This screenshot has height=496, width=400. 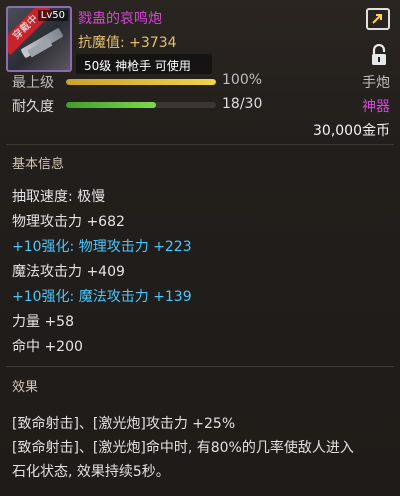 What do you see at coordinates (102, 297) in the screenshot?
I see `stat-enhance-magic: +10强化: 魔法攻击力 +139` at bounding box center [102, 297].